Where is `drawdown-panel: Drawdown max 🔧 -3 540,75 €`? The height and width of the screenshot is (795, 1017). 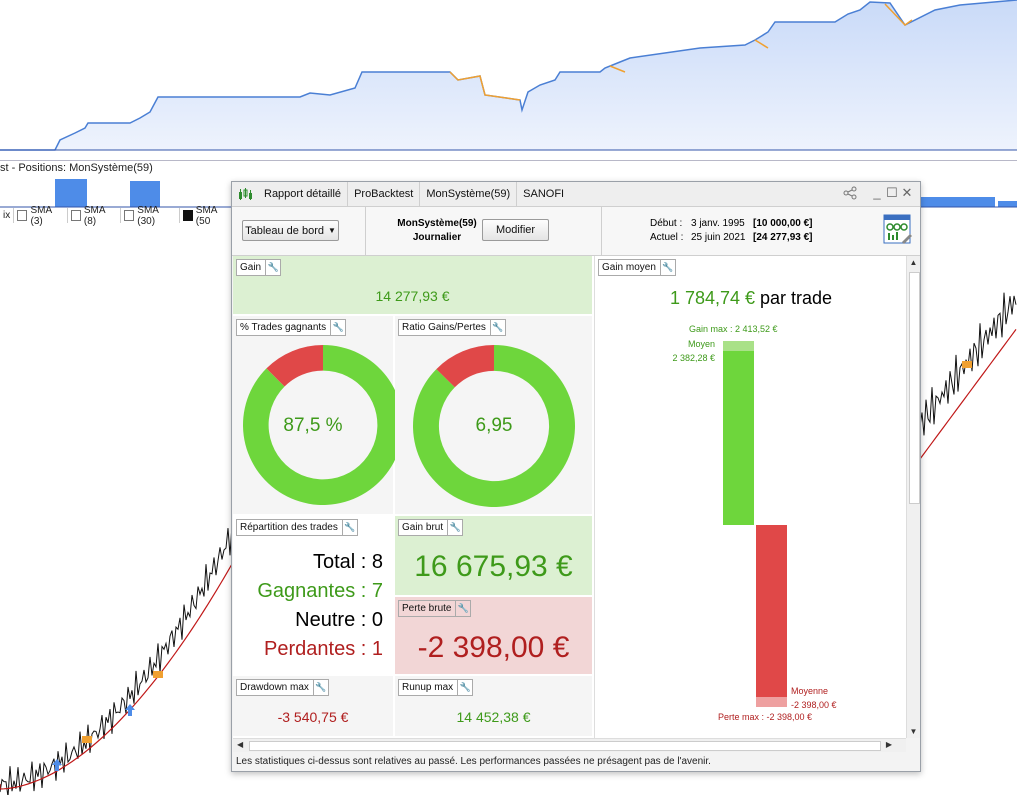
drawdown-panel: Drawdown max 🔧 -3 540,75 € is located at coordinates (313, 706).